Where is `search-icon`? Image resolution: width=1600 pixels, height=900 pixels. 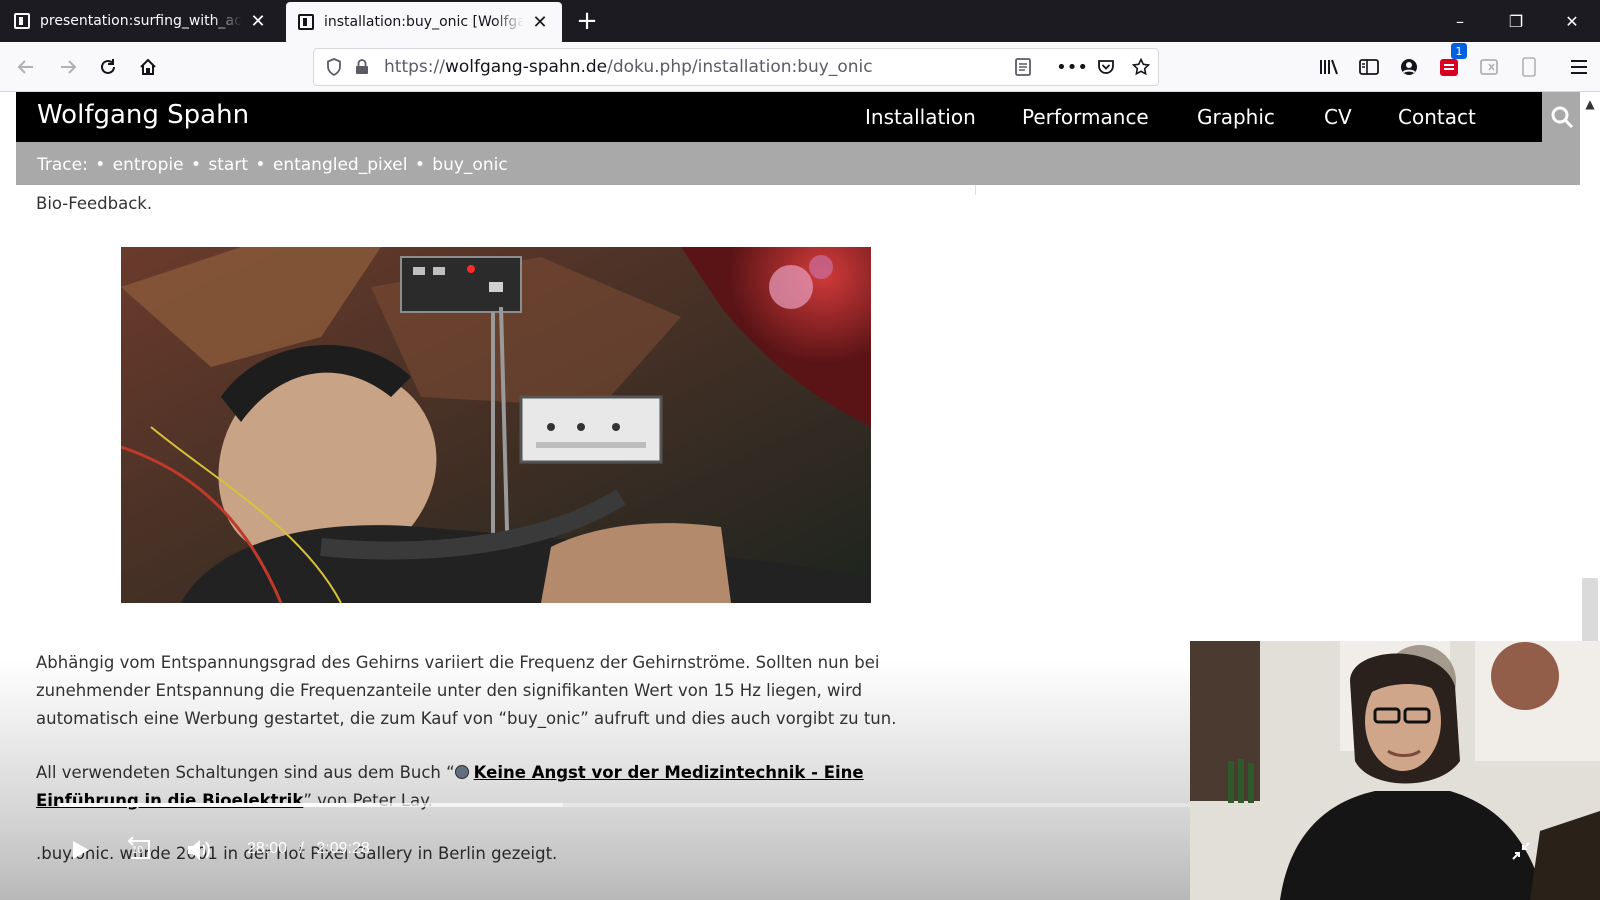
search-icon is located at coordinates (1562, 117).